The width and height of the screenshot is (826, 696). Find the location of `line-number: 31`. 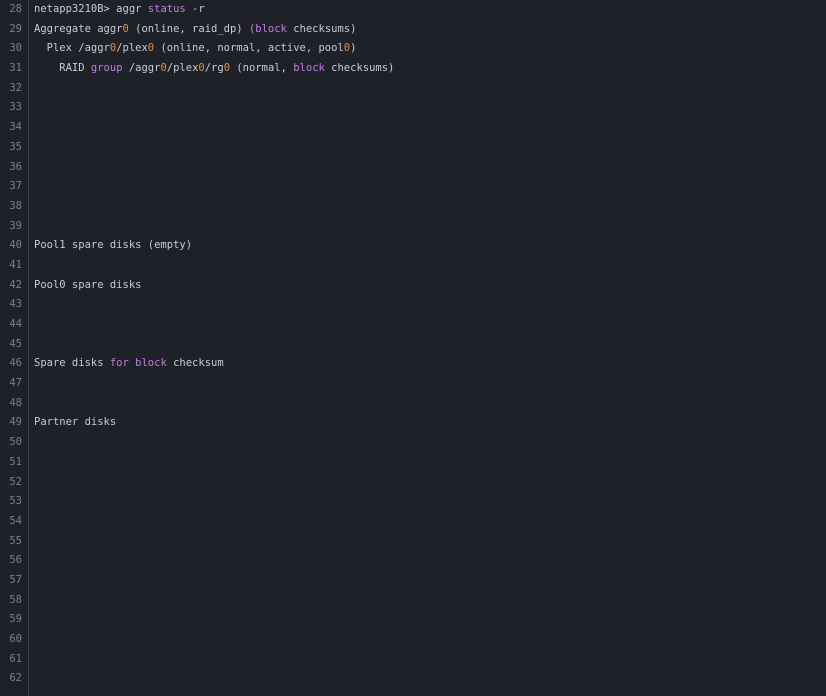

line-number: 31 is located at coordinates (15, 68).